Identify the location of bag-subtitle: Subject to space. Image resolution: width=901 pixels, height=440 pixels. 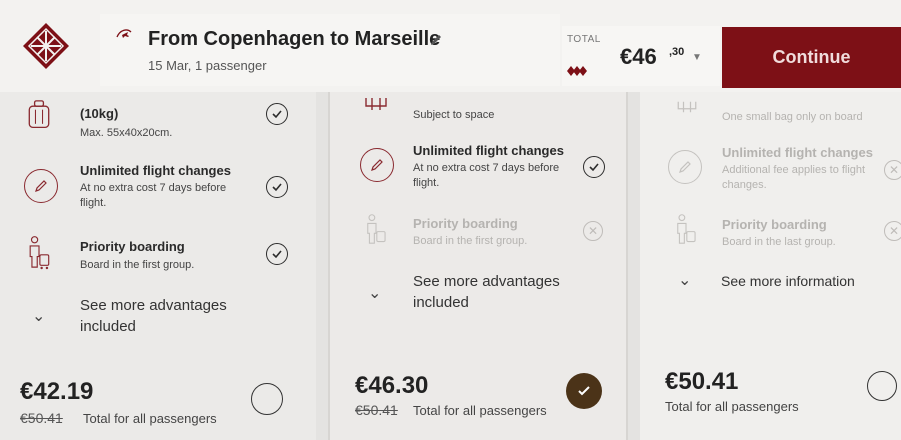
(454, 115).